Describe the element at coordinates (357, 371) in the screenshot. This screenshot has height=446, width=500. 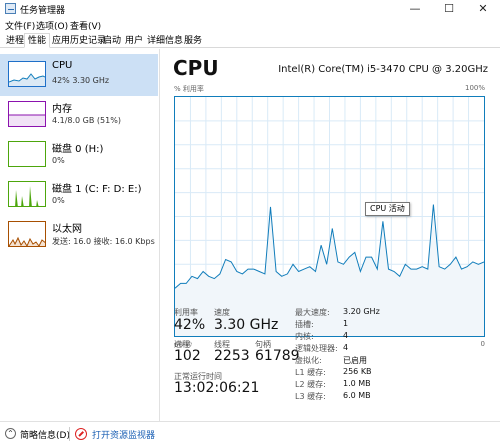
I see `l1-cache-value: 256 KB` at that location.